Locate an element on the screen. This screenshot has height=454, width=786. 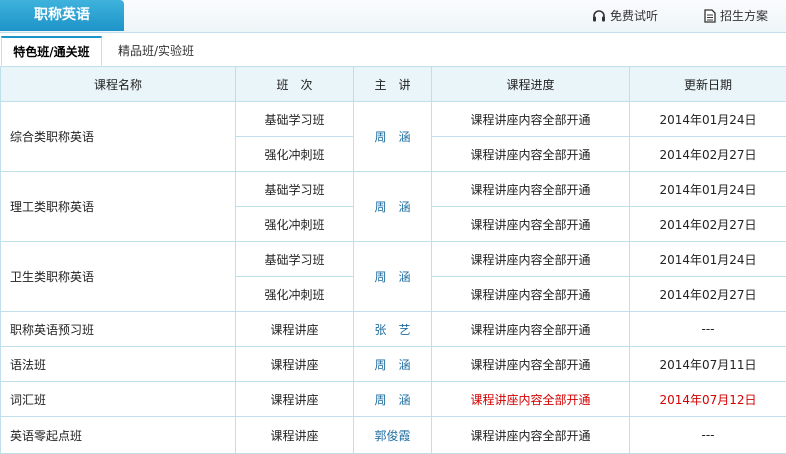
table-row: 卫生类职称英语 基础学习班 周 涵 课程讲座内容全部开通 2014年01月24日 is located at coordinates (393, 259).